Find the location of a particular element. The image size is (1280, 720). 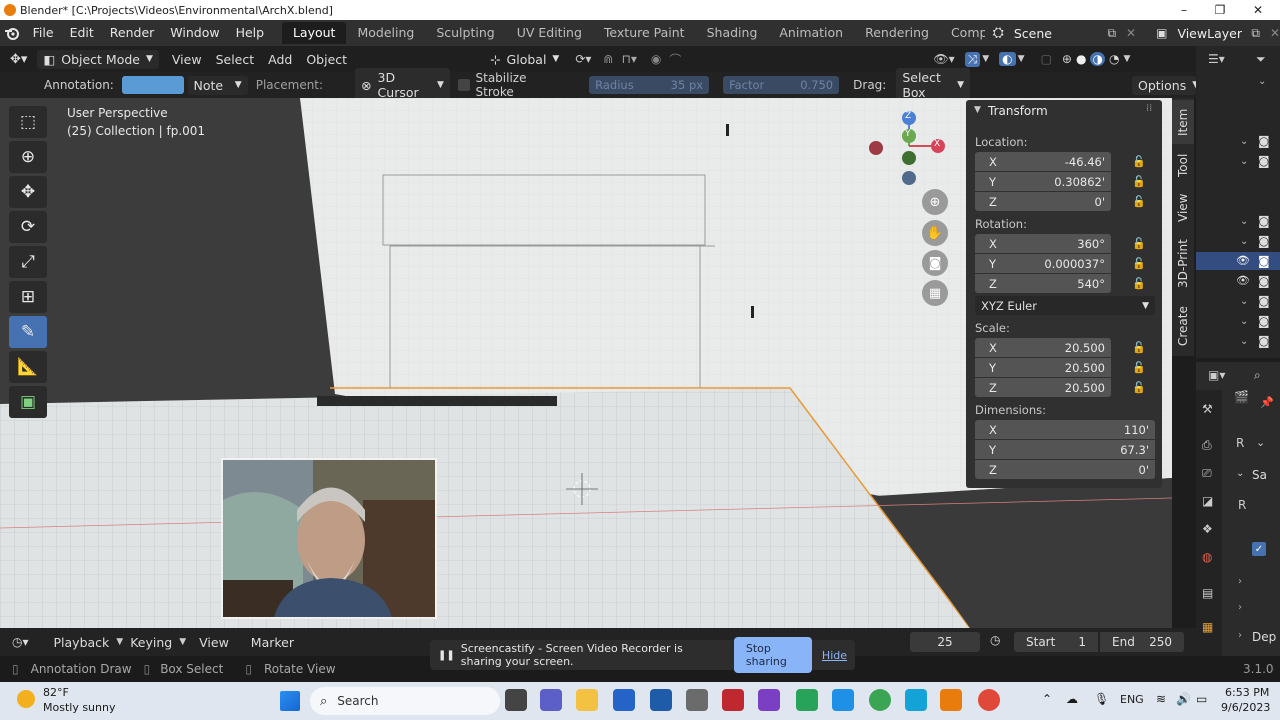

tab-create: Create is located at coordinates (1183, 326).